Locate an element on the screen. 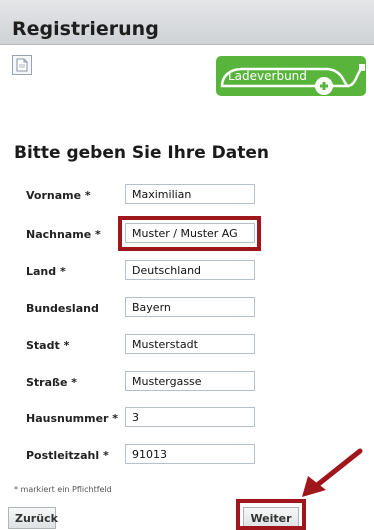  street-label: Straße * is located at coordinates (51, 382).